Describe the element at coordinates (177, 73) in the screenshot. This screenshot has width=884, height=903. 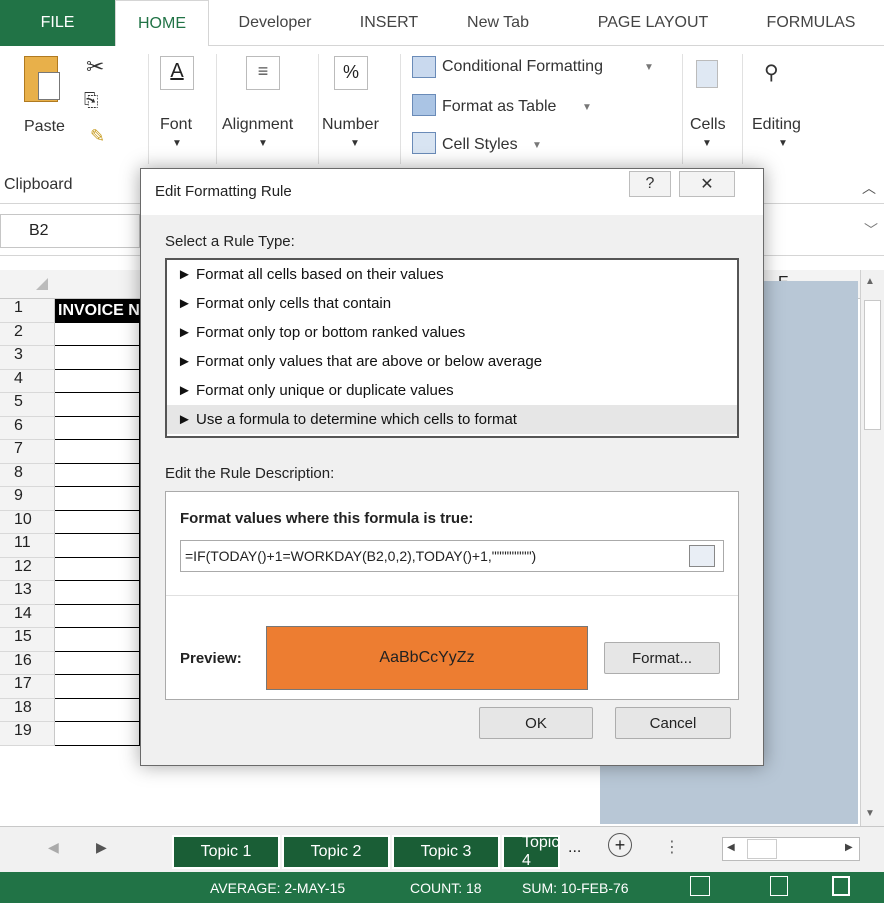
I see `font-icon: A` at that location.